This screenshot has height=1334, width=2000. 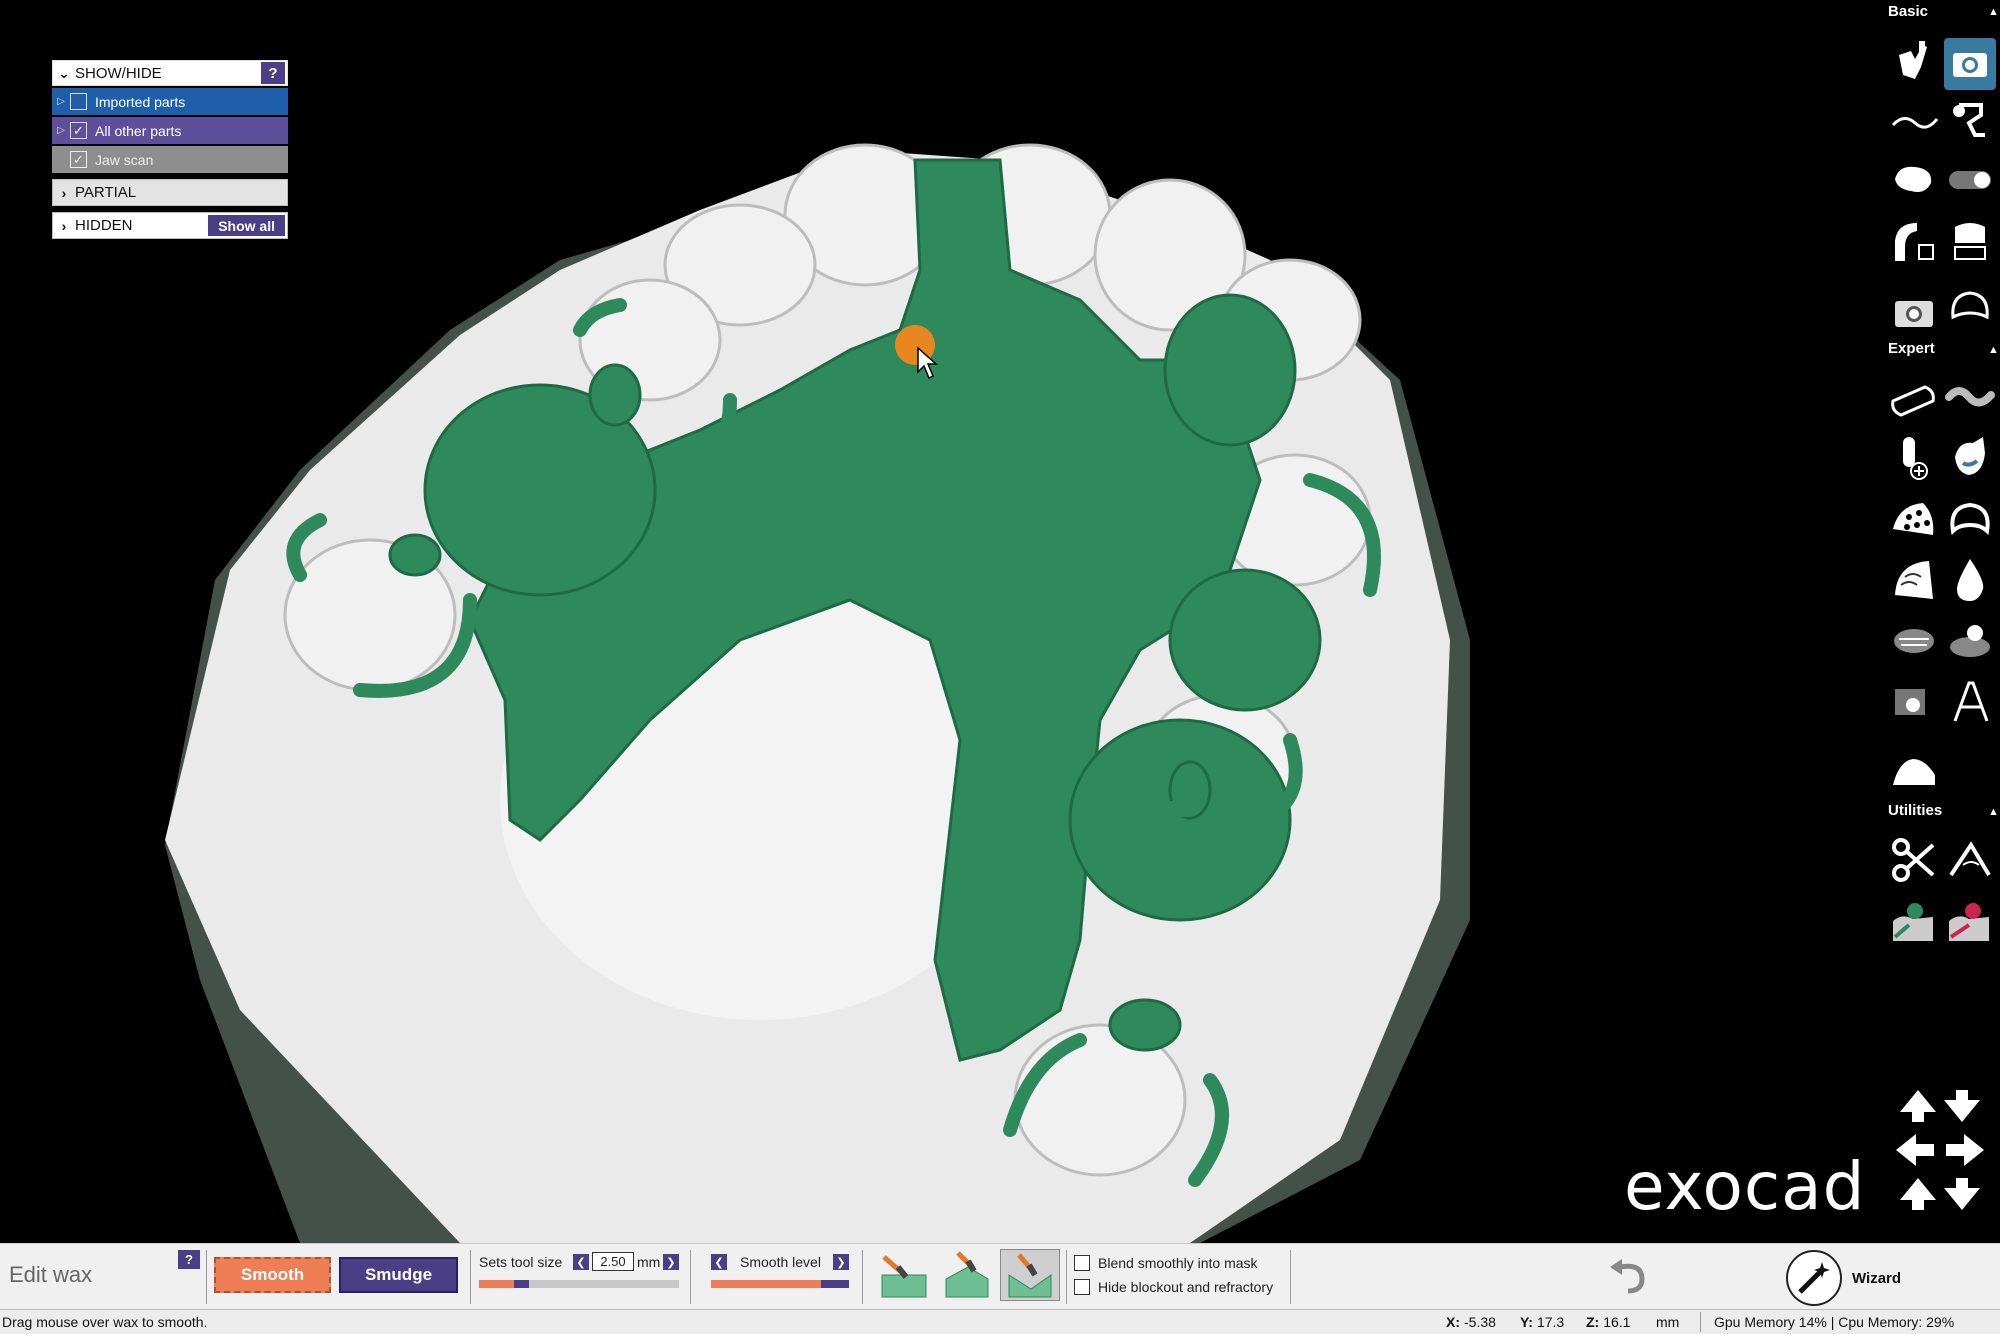 I want to click on scan-camera-icon, so click(x=1914, y=312).